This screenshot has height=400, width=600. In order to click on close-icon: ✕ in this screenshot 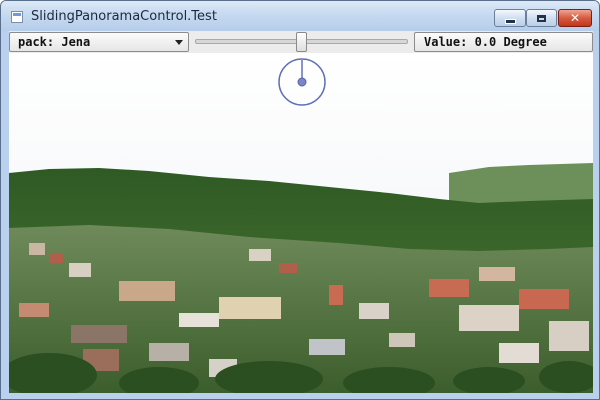, I will do `click(575, 18)`.